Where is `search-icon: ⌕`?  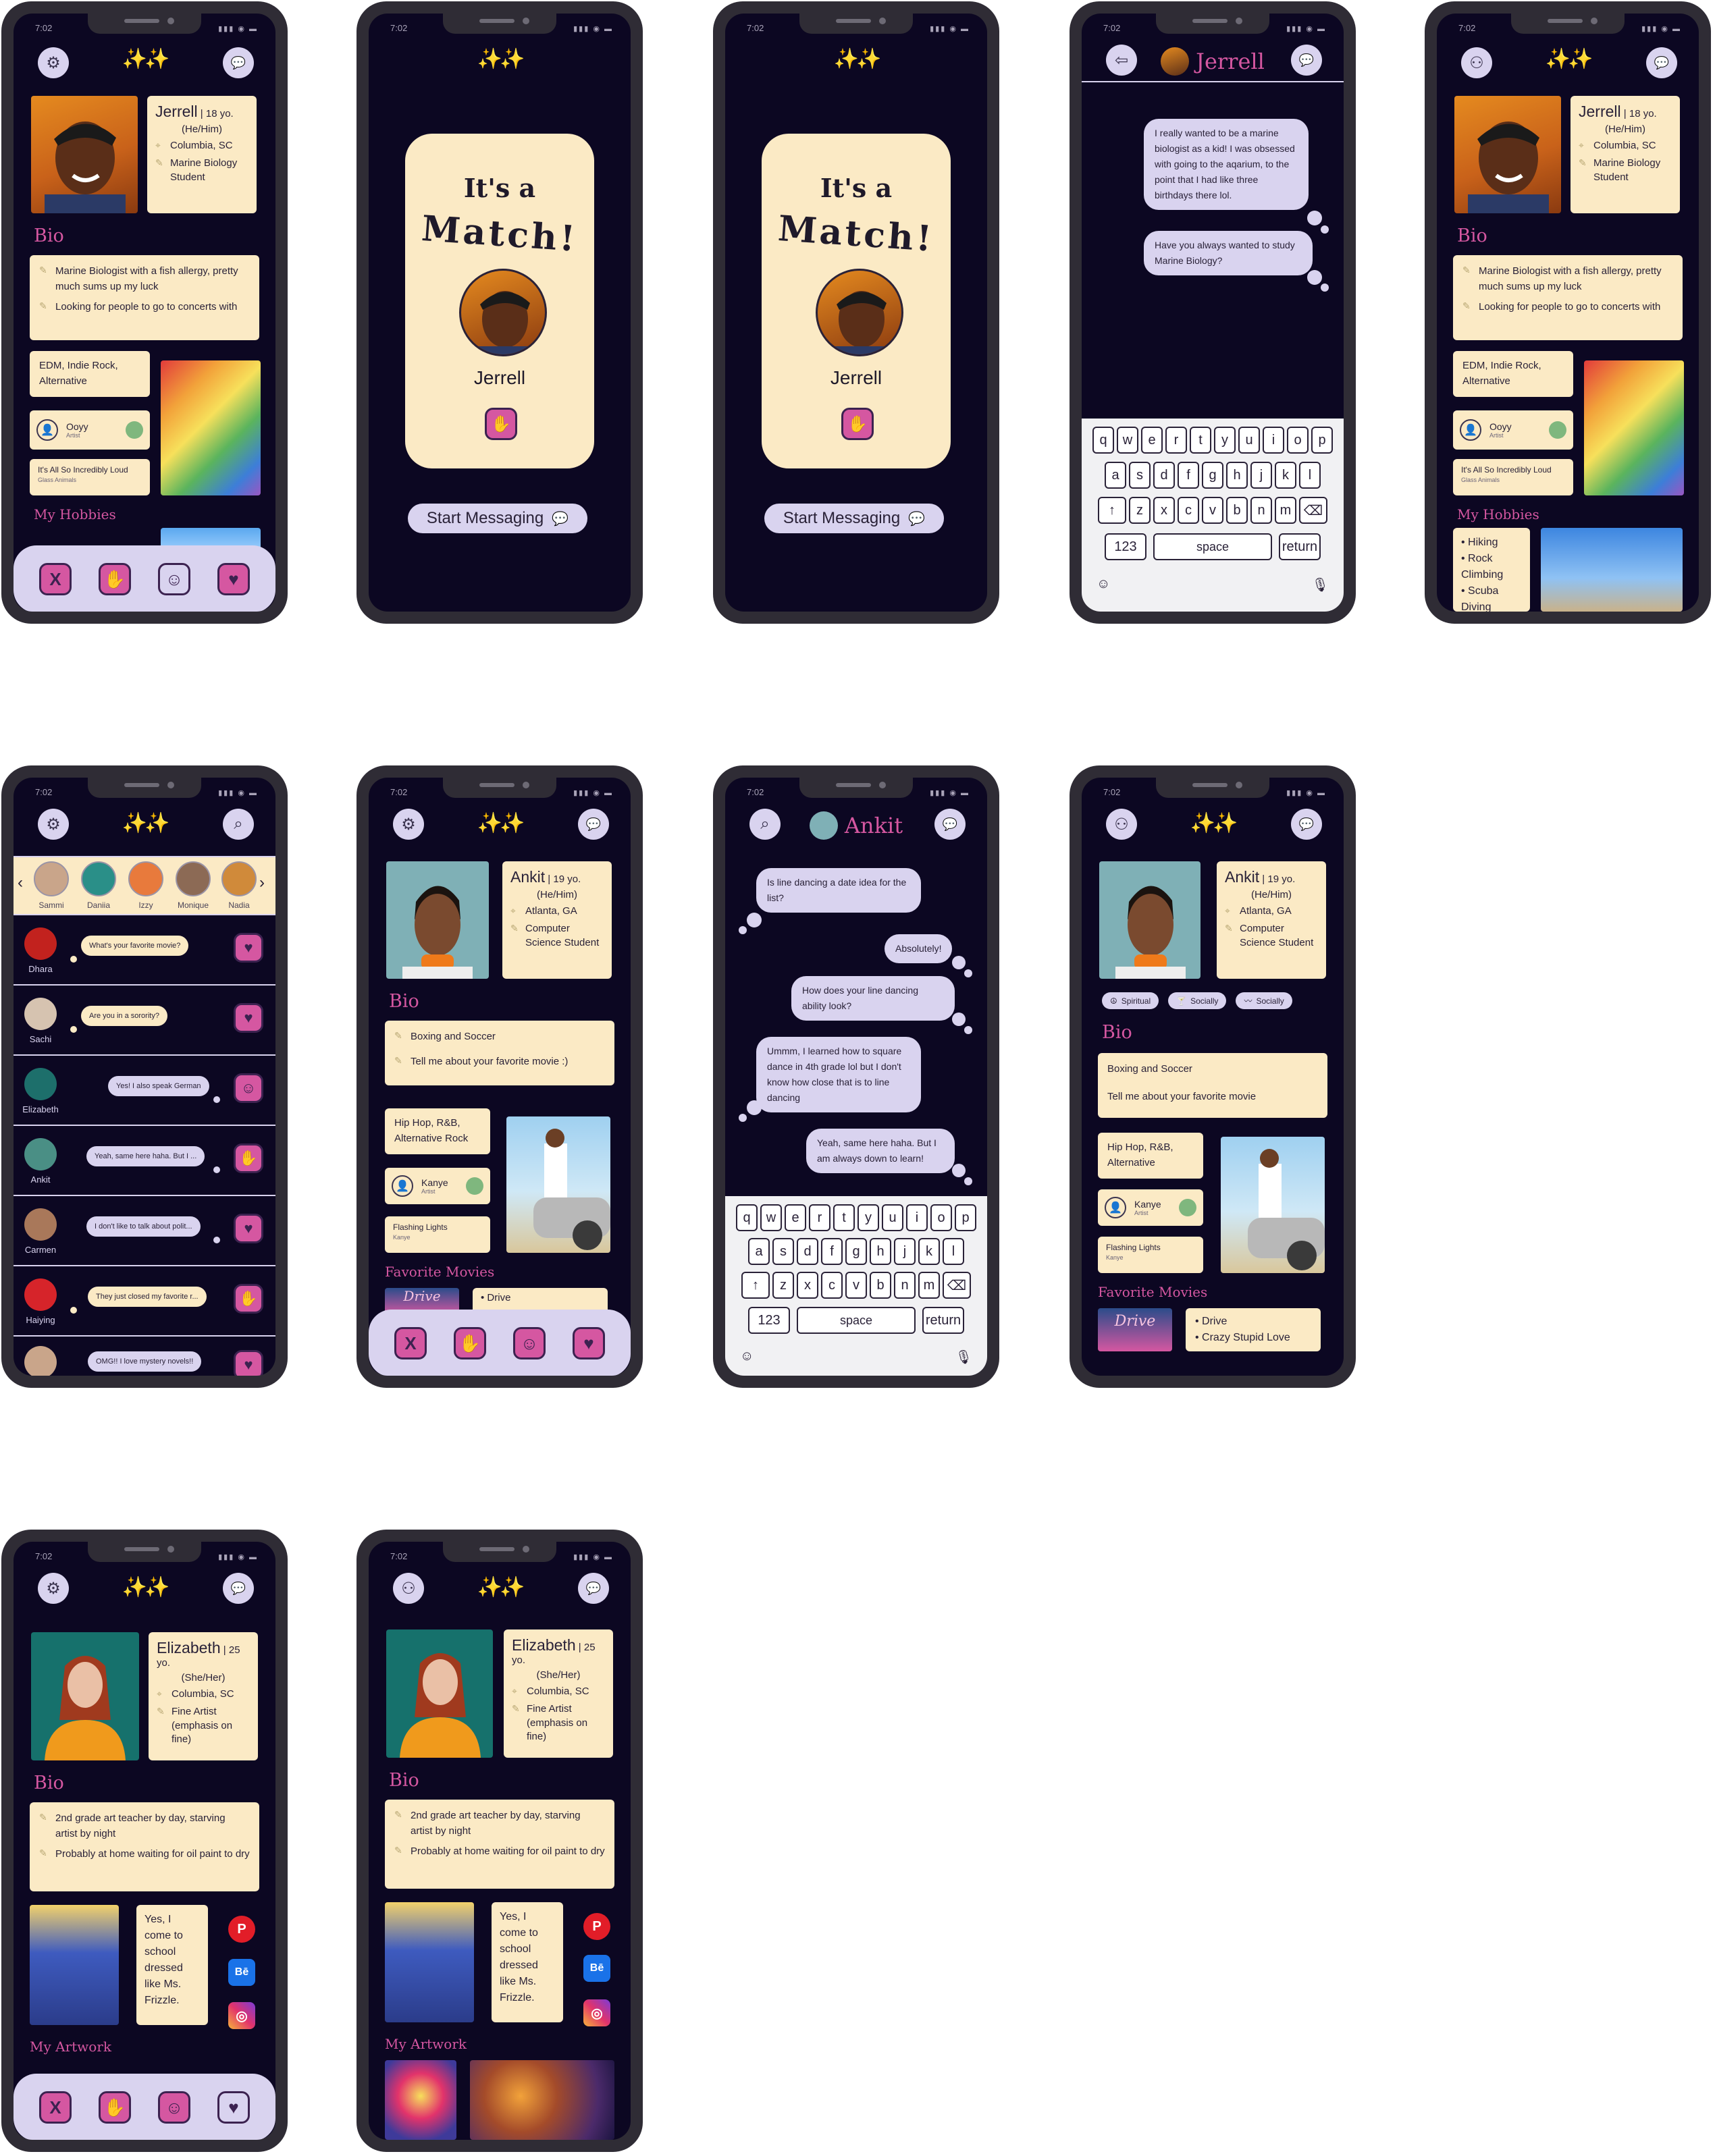
search-icon: ⌕ is located at coordinates (238, 824).